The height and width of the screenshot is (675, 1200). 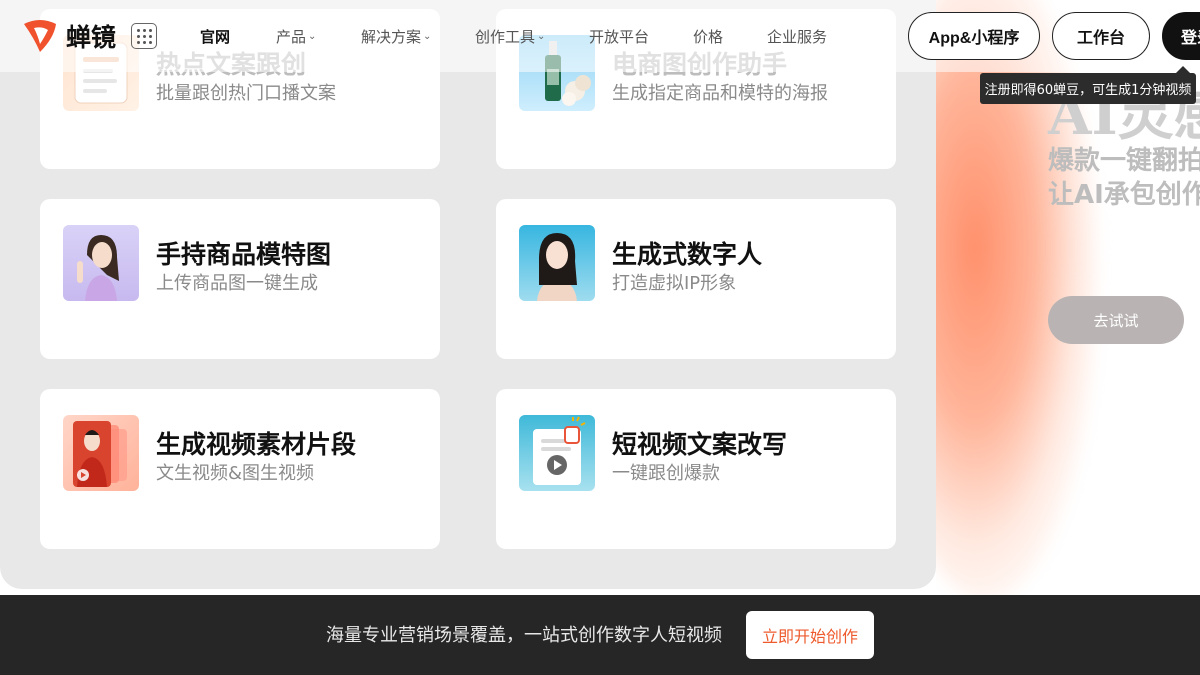 What do you see at coordinates (144, 36) in the screenshot?
I see `apps-grid-icon` at bounding box center [144, 36].